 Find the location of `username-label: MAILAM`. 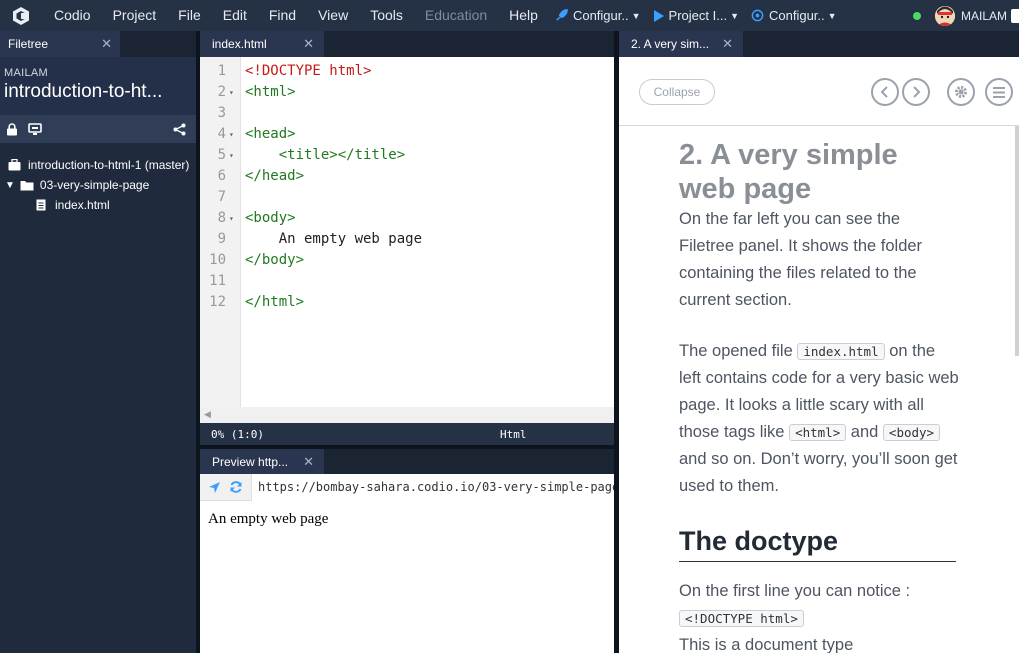

username-label: MAILAM is located at coordinates (984, 16).